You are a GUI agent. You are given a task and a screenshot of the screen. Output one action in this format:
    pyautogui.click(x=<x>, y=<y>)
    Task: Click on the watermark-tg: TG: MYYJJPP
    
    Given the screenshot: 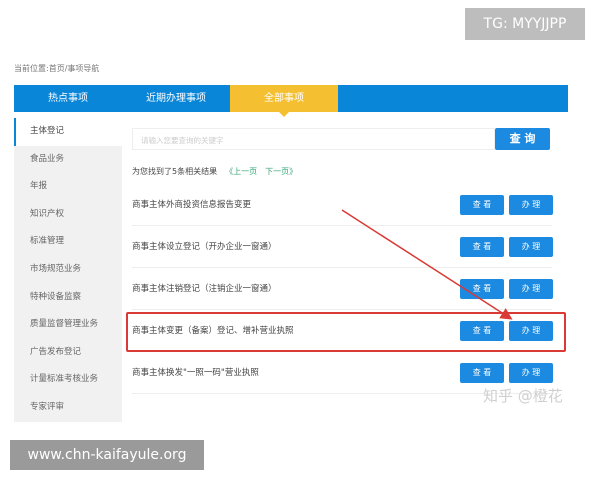 What is the action you would take?
    pyautogui.click(x=525, y=24)
    